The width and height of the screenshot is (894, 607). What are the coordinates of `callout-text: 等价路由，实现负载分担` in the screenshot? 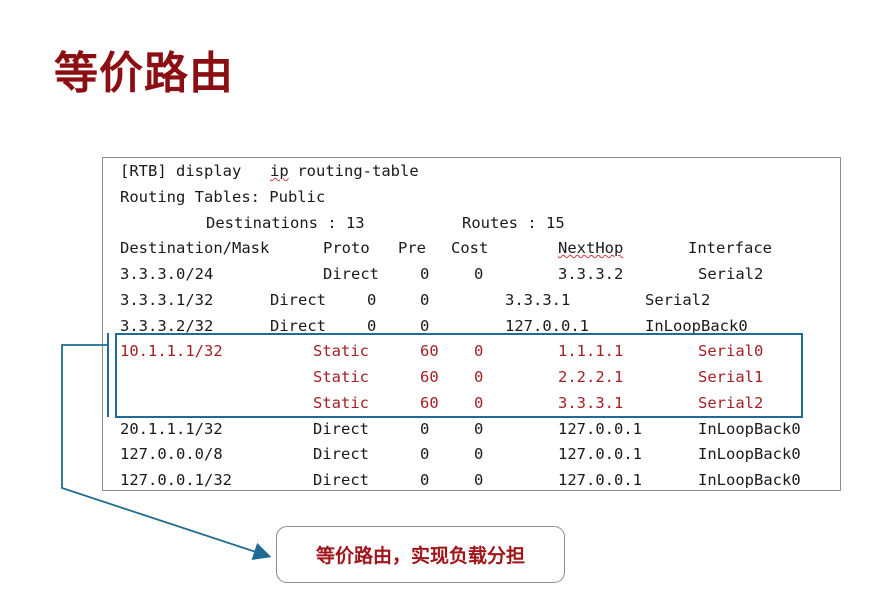 It's located at (420, 556).